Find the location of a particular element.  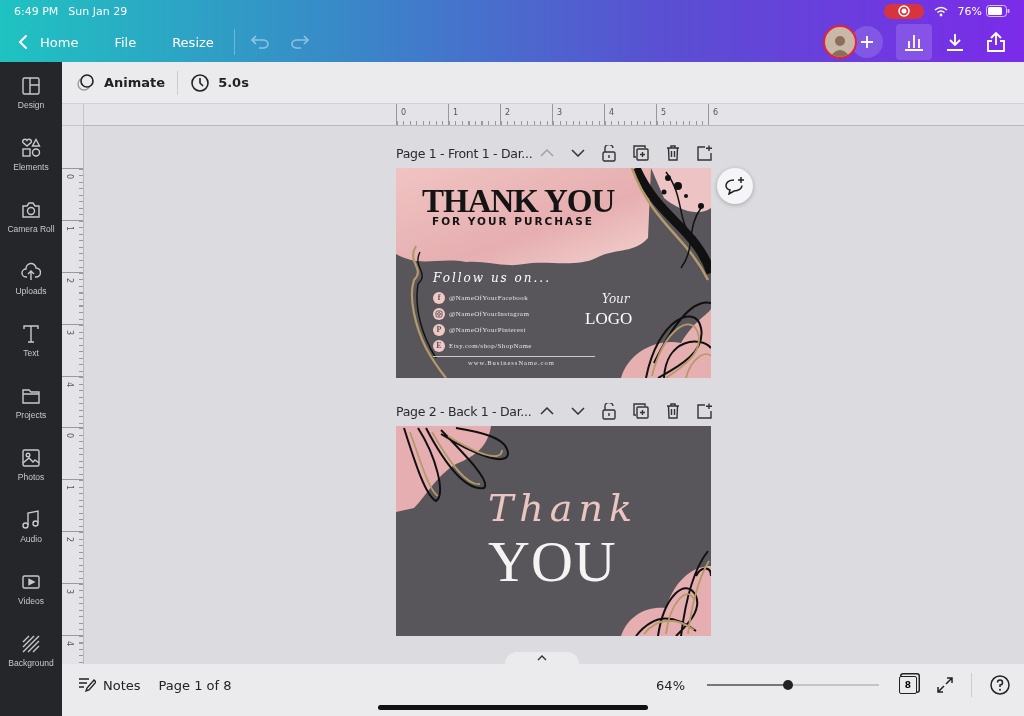

photos-tab-icon is located at coordinates (31, 458).